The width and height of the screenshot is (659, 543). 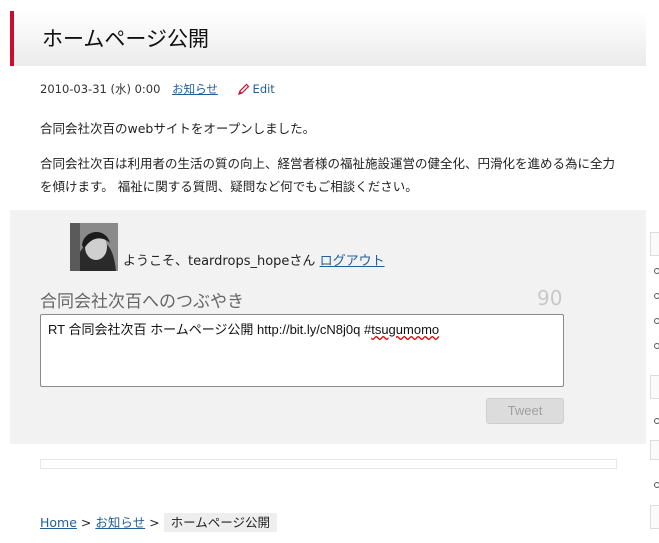 I want to click on edit-label: Edit, so click(x=263, y=89).